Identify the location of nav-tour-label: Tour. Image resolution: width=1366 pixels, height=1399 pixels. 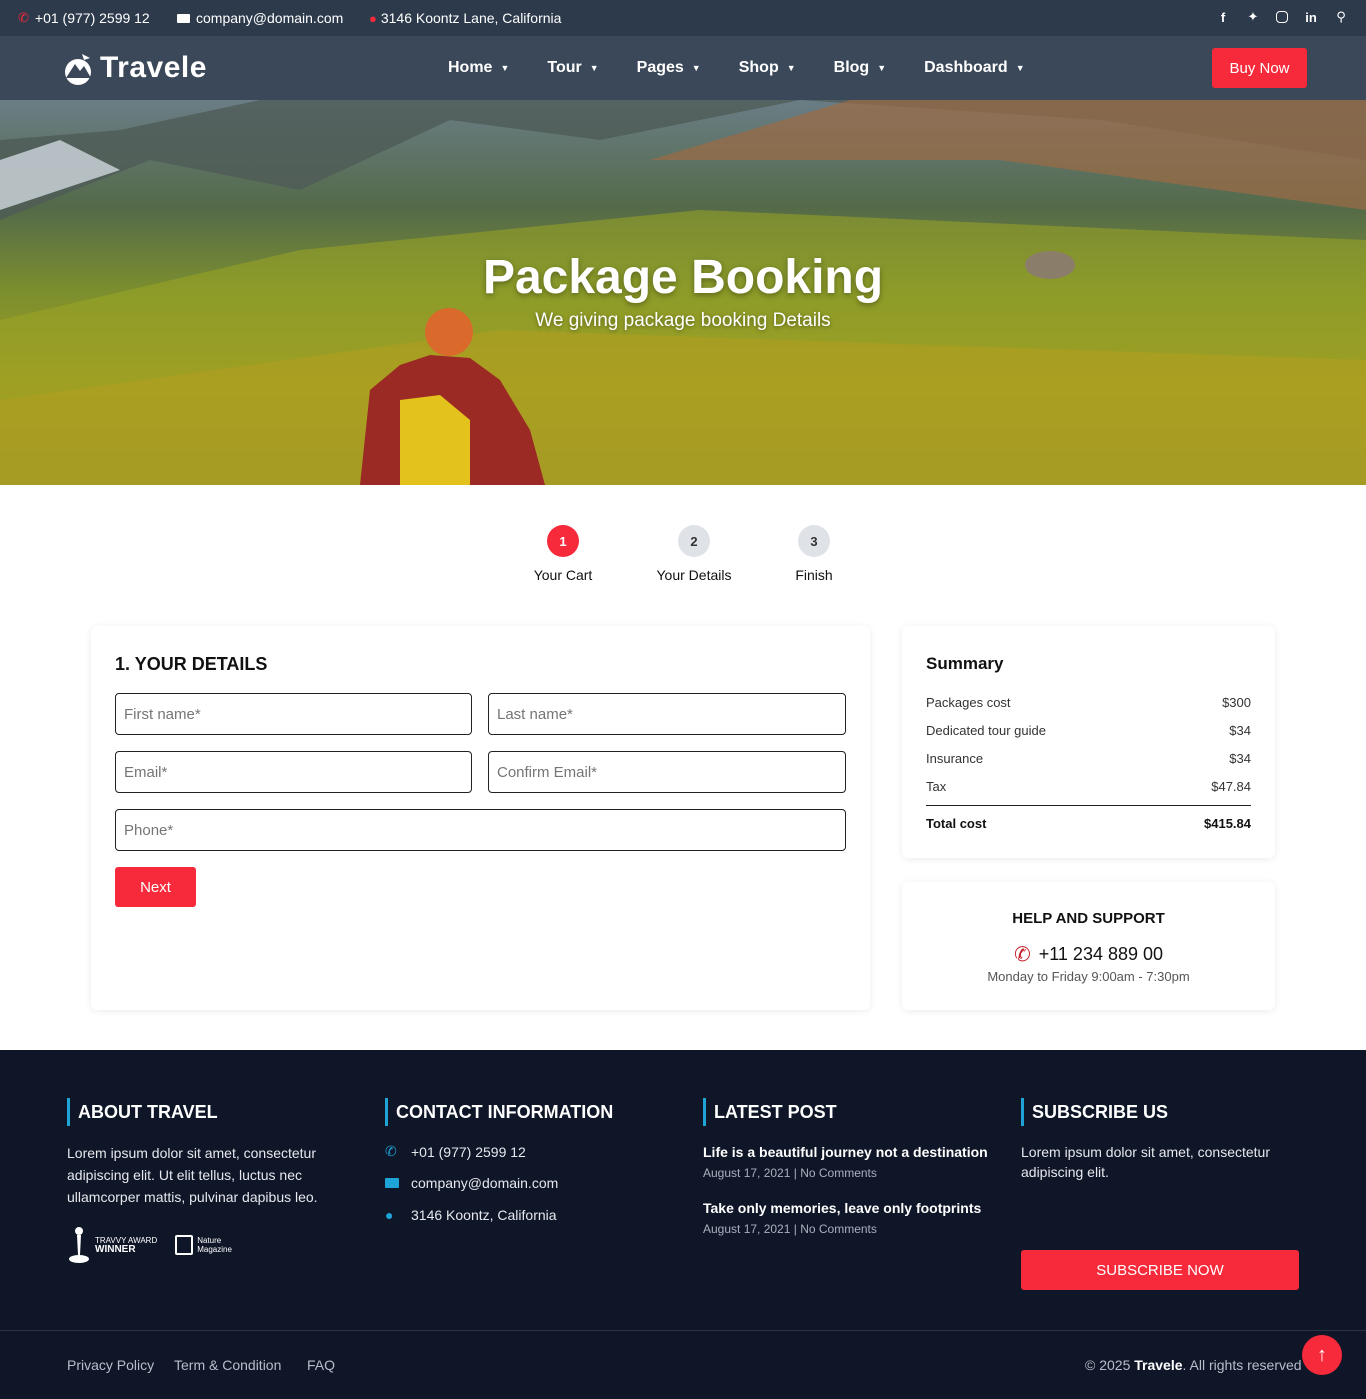
(564, 67).